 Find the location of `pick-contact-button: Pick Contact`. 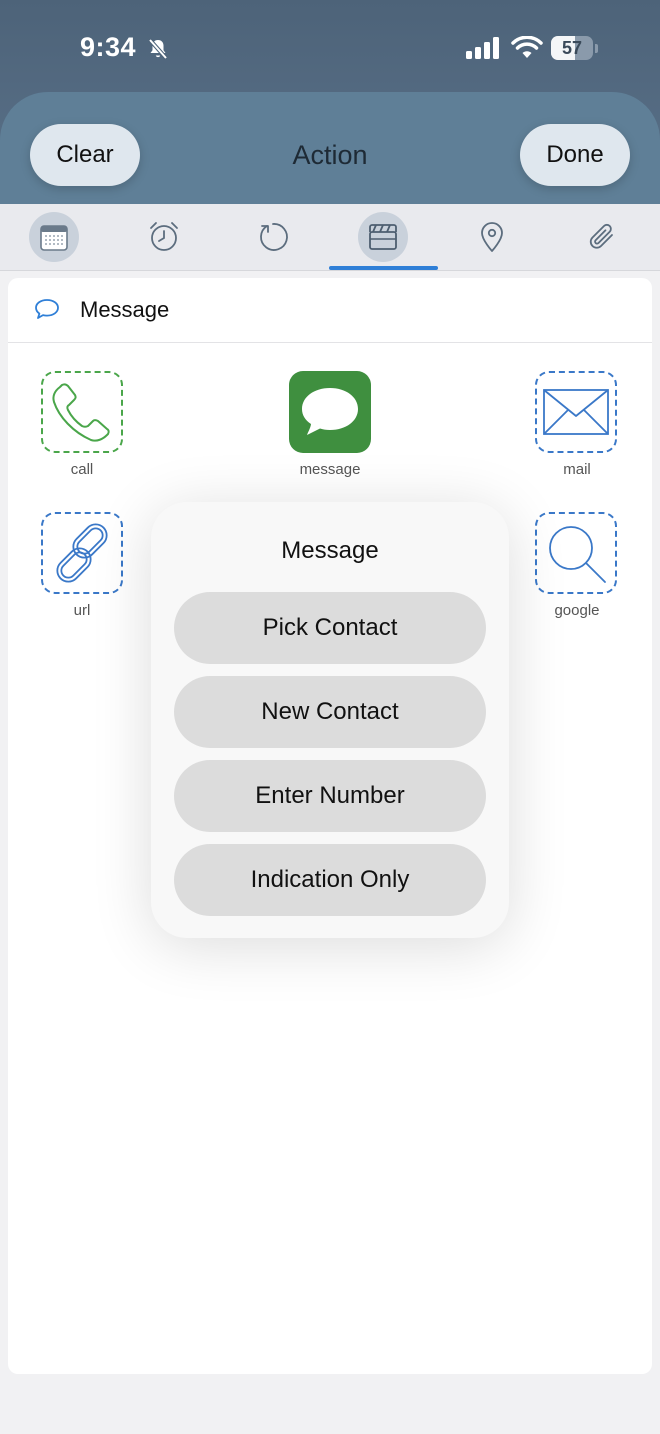

pick-contact-button: Pick Contact is located at coordinates (330, 628).